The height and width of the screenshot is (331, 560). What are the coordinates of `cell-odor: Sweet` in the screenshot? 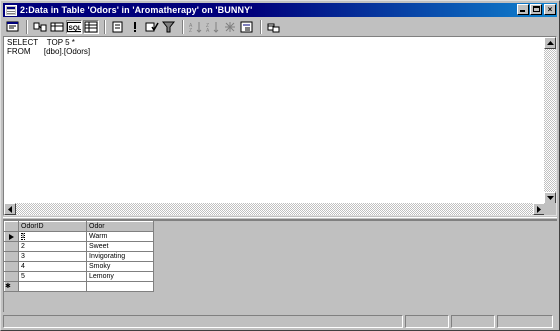 It's located at (120, 246).